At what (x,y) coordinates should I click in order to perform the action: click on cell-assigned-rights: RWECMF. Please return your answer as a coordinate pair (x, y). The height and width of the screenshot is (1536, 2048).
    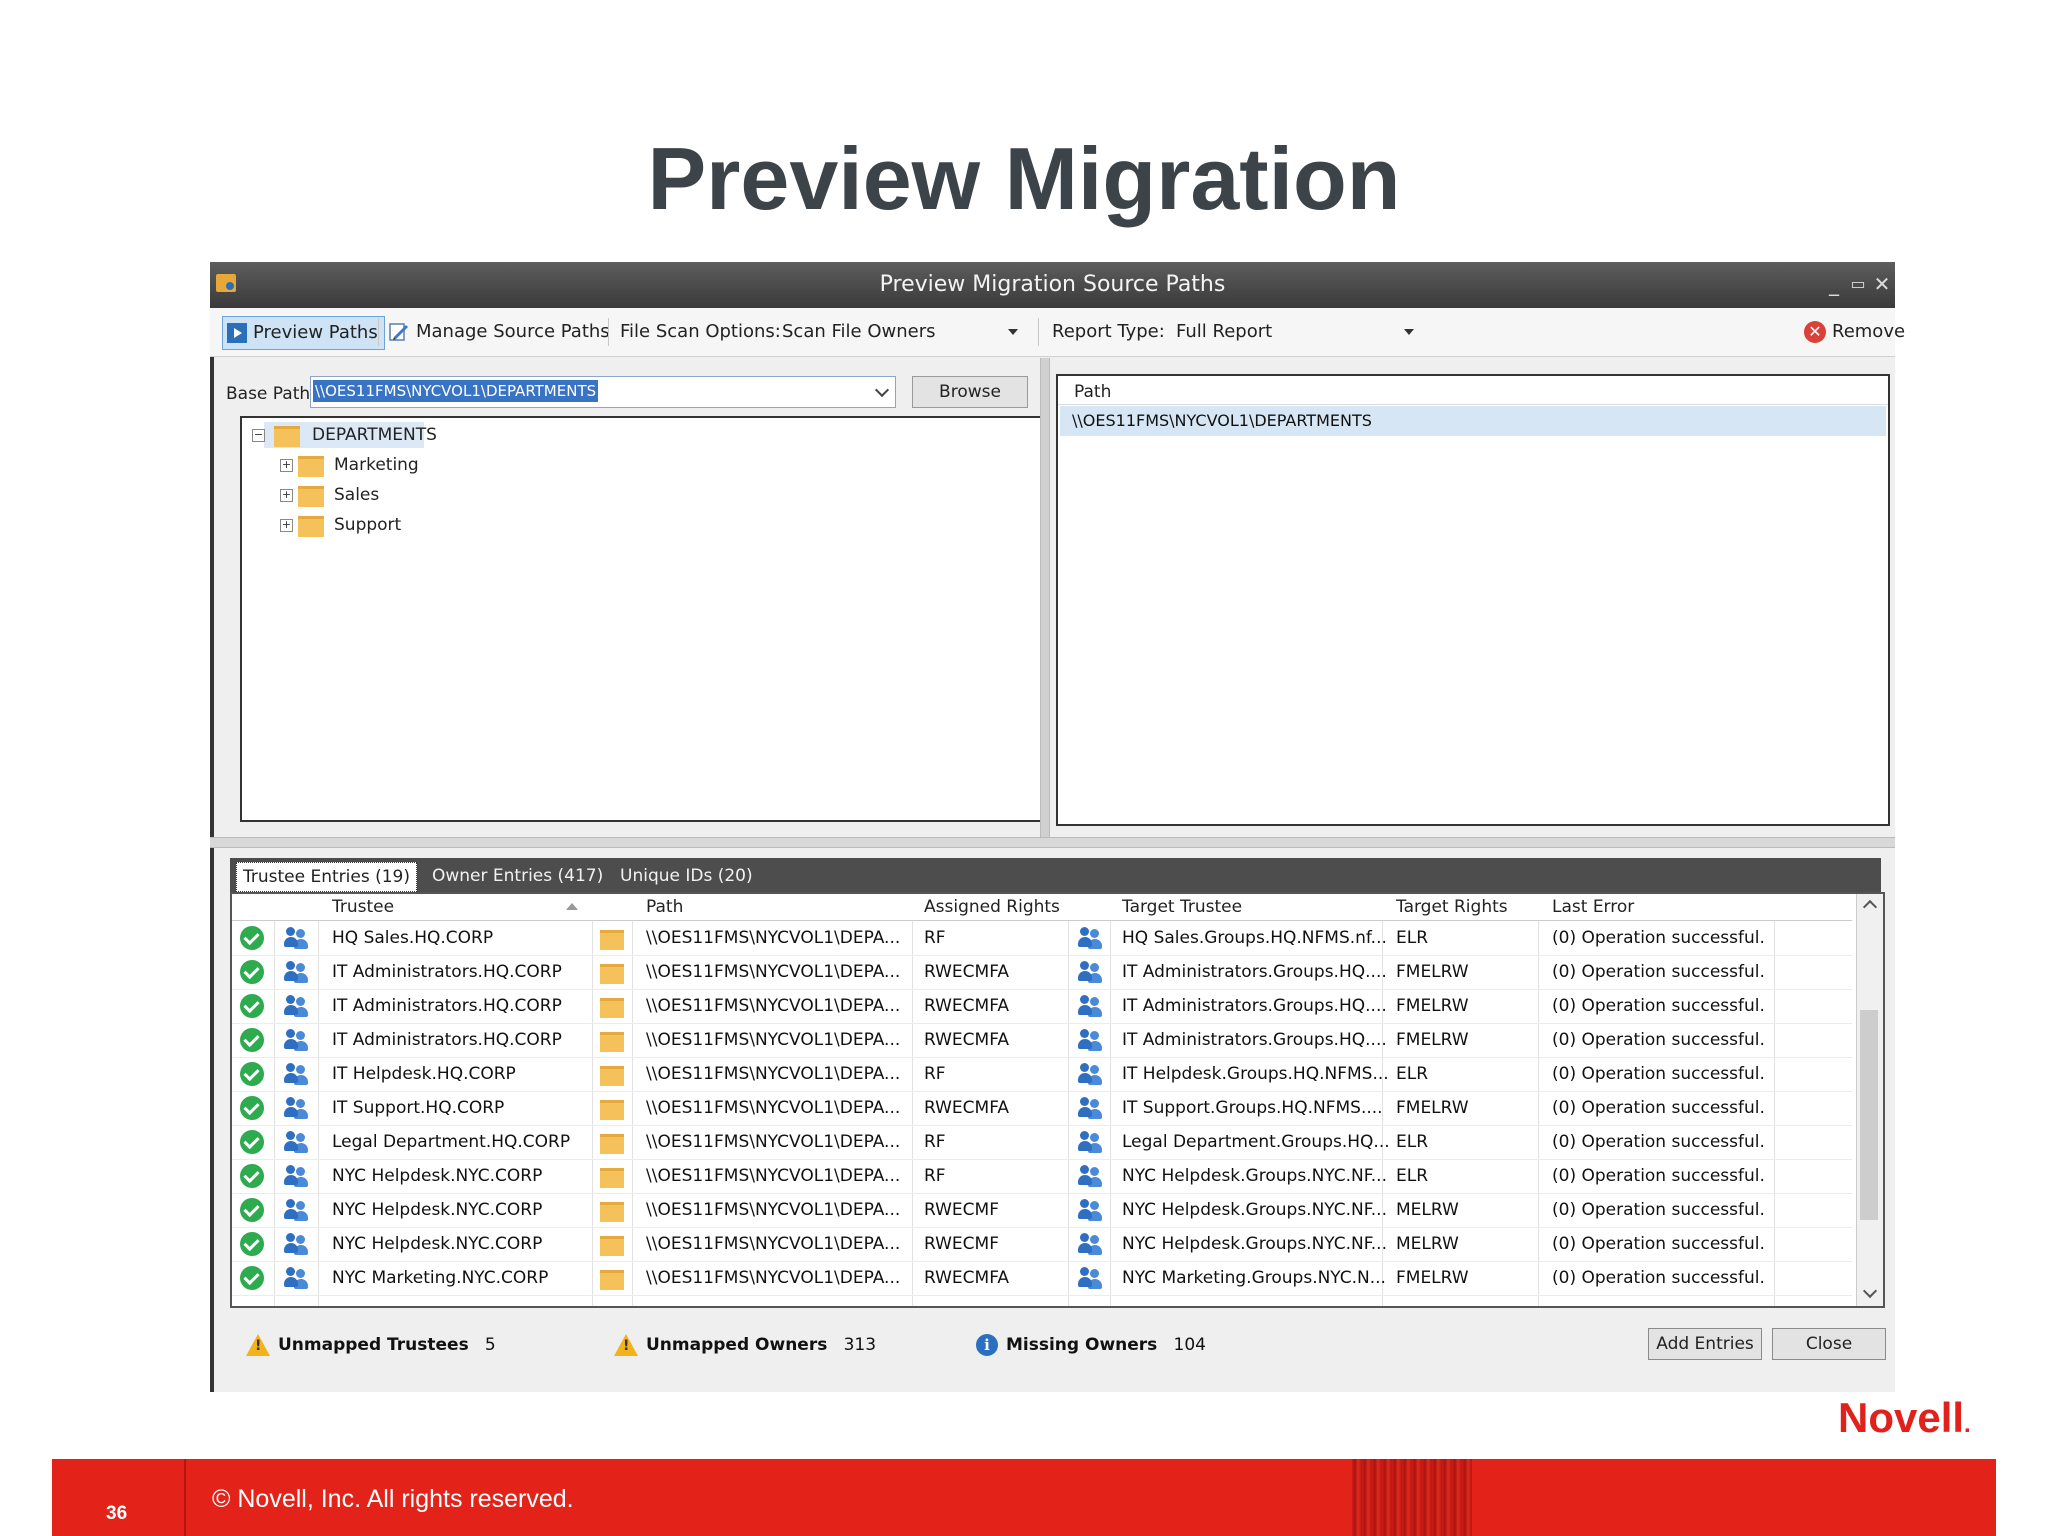
    Looking at the image, I should click on (961, 1210).